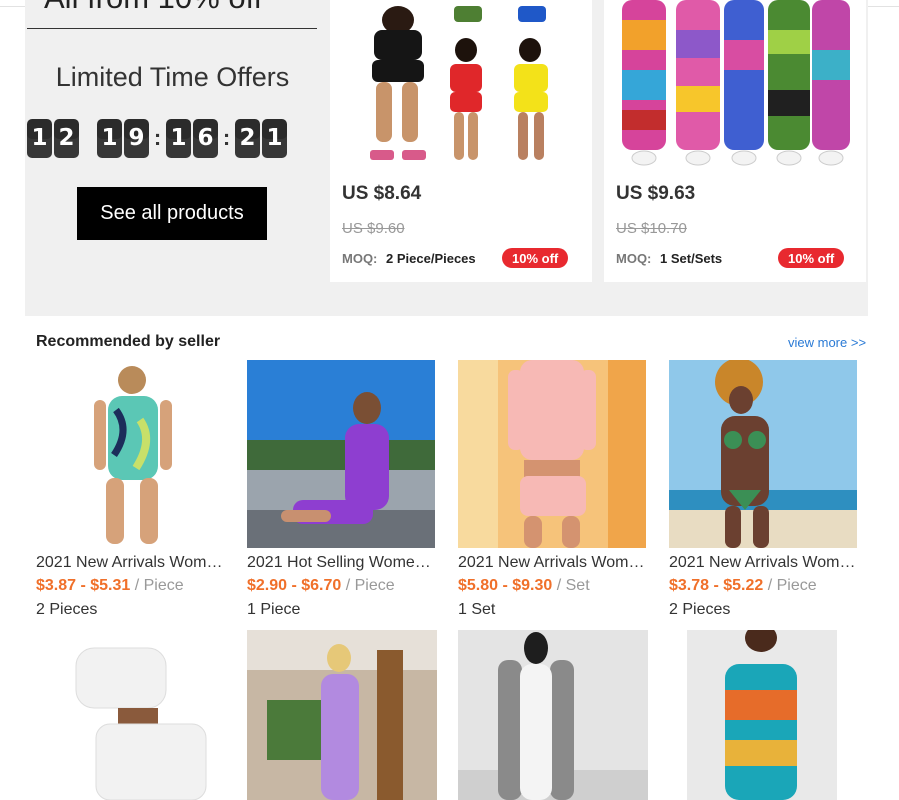  What do you see at coordinates (274, 609) in the screenshot?
I see `product-moq: 1 Piece` at bounding box center [274, 609].